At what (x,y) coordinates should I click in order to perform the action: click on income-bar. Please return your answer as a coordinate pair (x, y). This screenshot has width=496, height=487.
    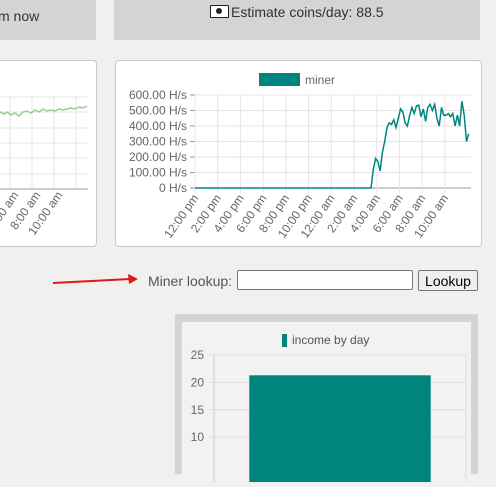
    Looking at the image, I should click on (340, 431).